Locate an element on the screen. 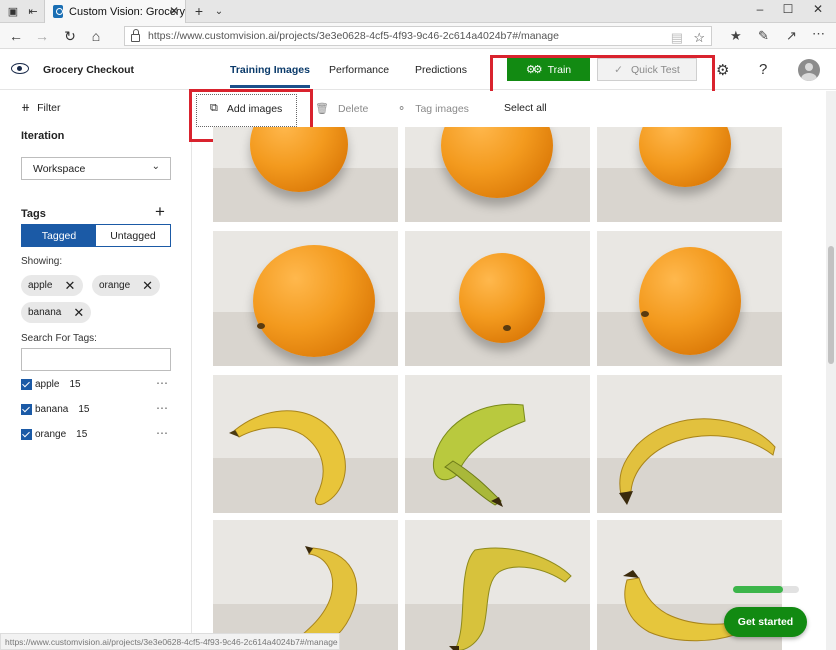 The height and width of the screenshot is (650, 836). add-tag-icon: + is located at coordinates (160, 212).